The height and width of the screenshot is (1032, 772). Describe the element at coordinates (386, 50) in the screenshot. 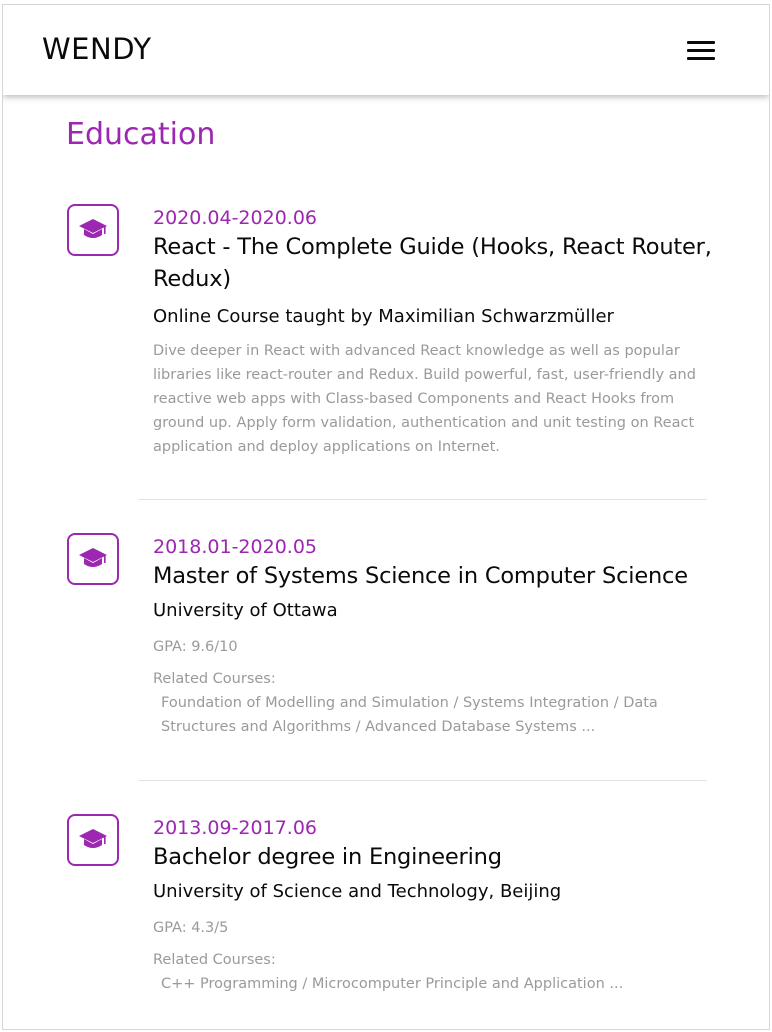

I see `top-navbar: WENDY` at that location.